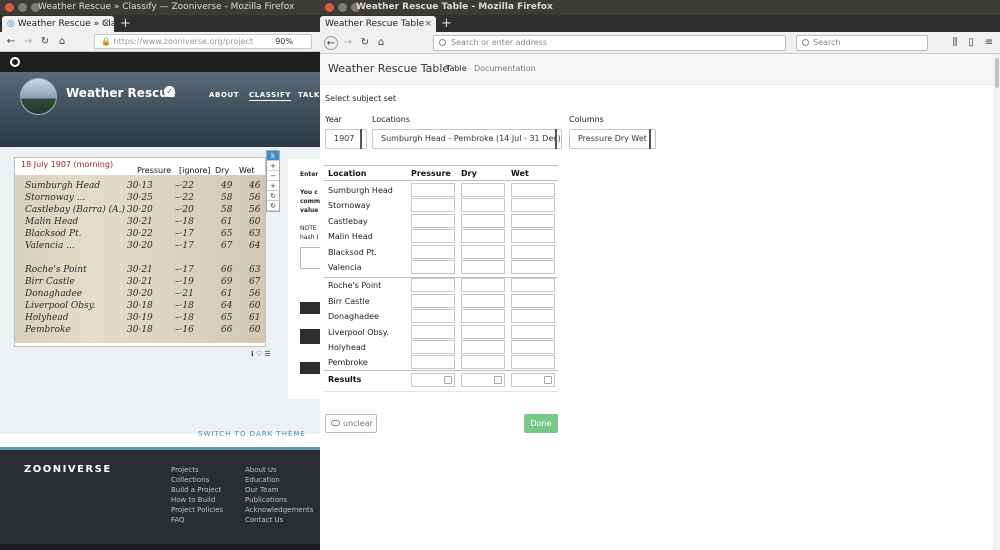 Image resolution: width=1000 pixels, height=550 pixels. I want to click on zoom-level: 90%, so click(284, 41).